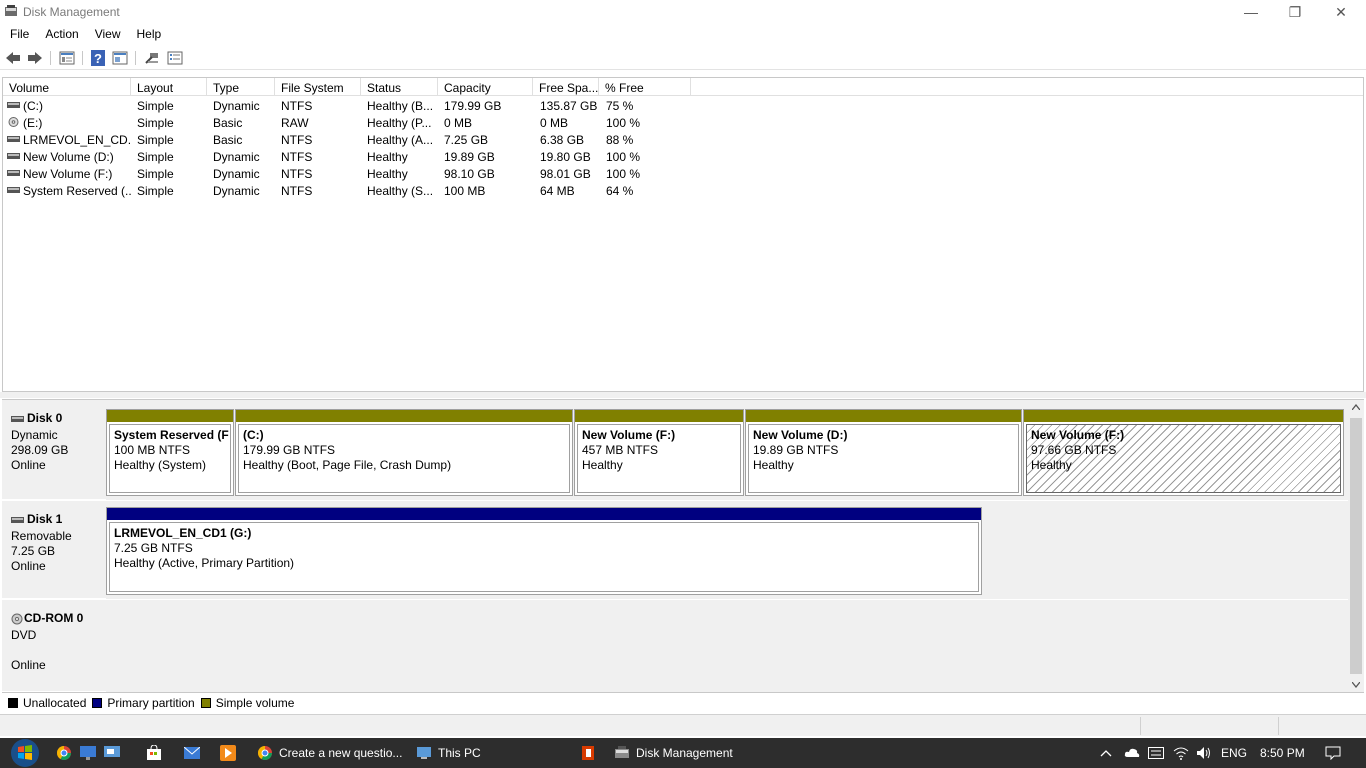 The image size is (1366, 768). What do you see at coordinates (645, 87) in the screenshot?
I see `column-header-percent-free: % Free` at bounding box center [645, 87].